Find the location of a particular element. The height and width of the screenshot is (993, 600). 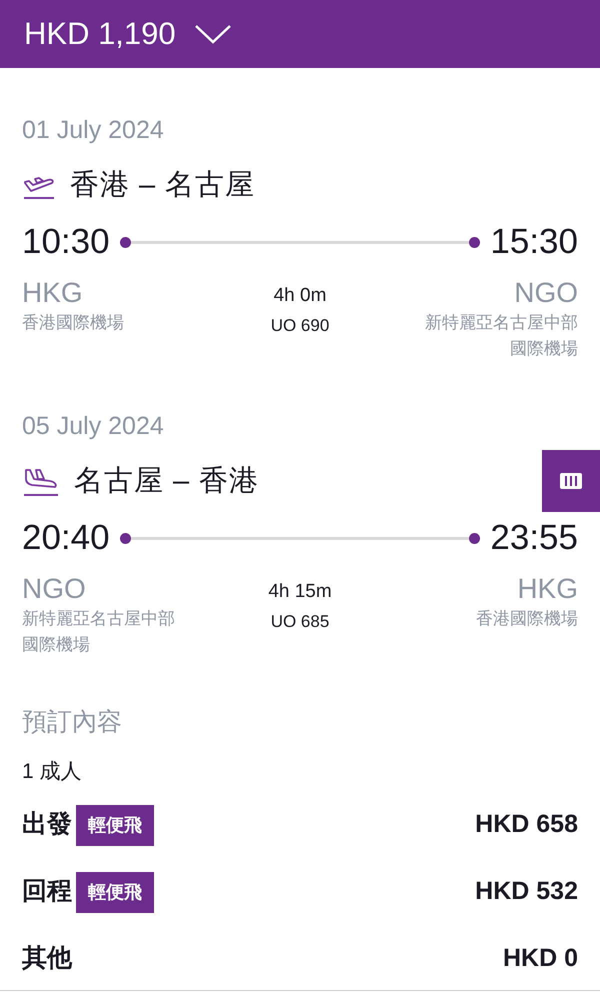

side-tab-button is located at coordinates (571, 481).